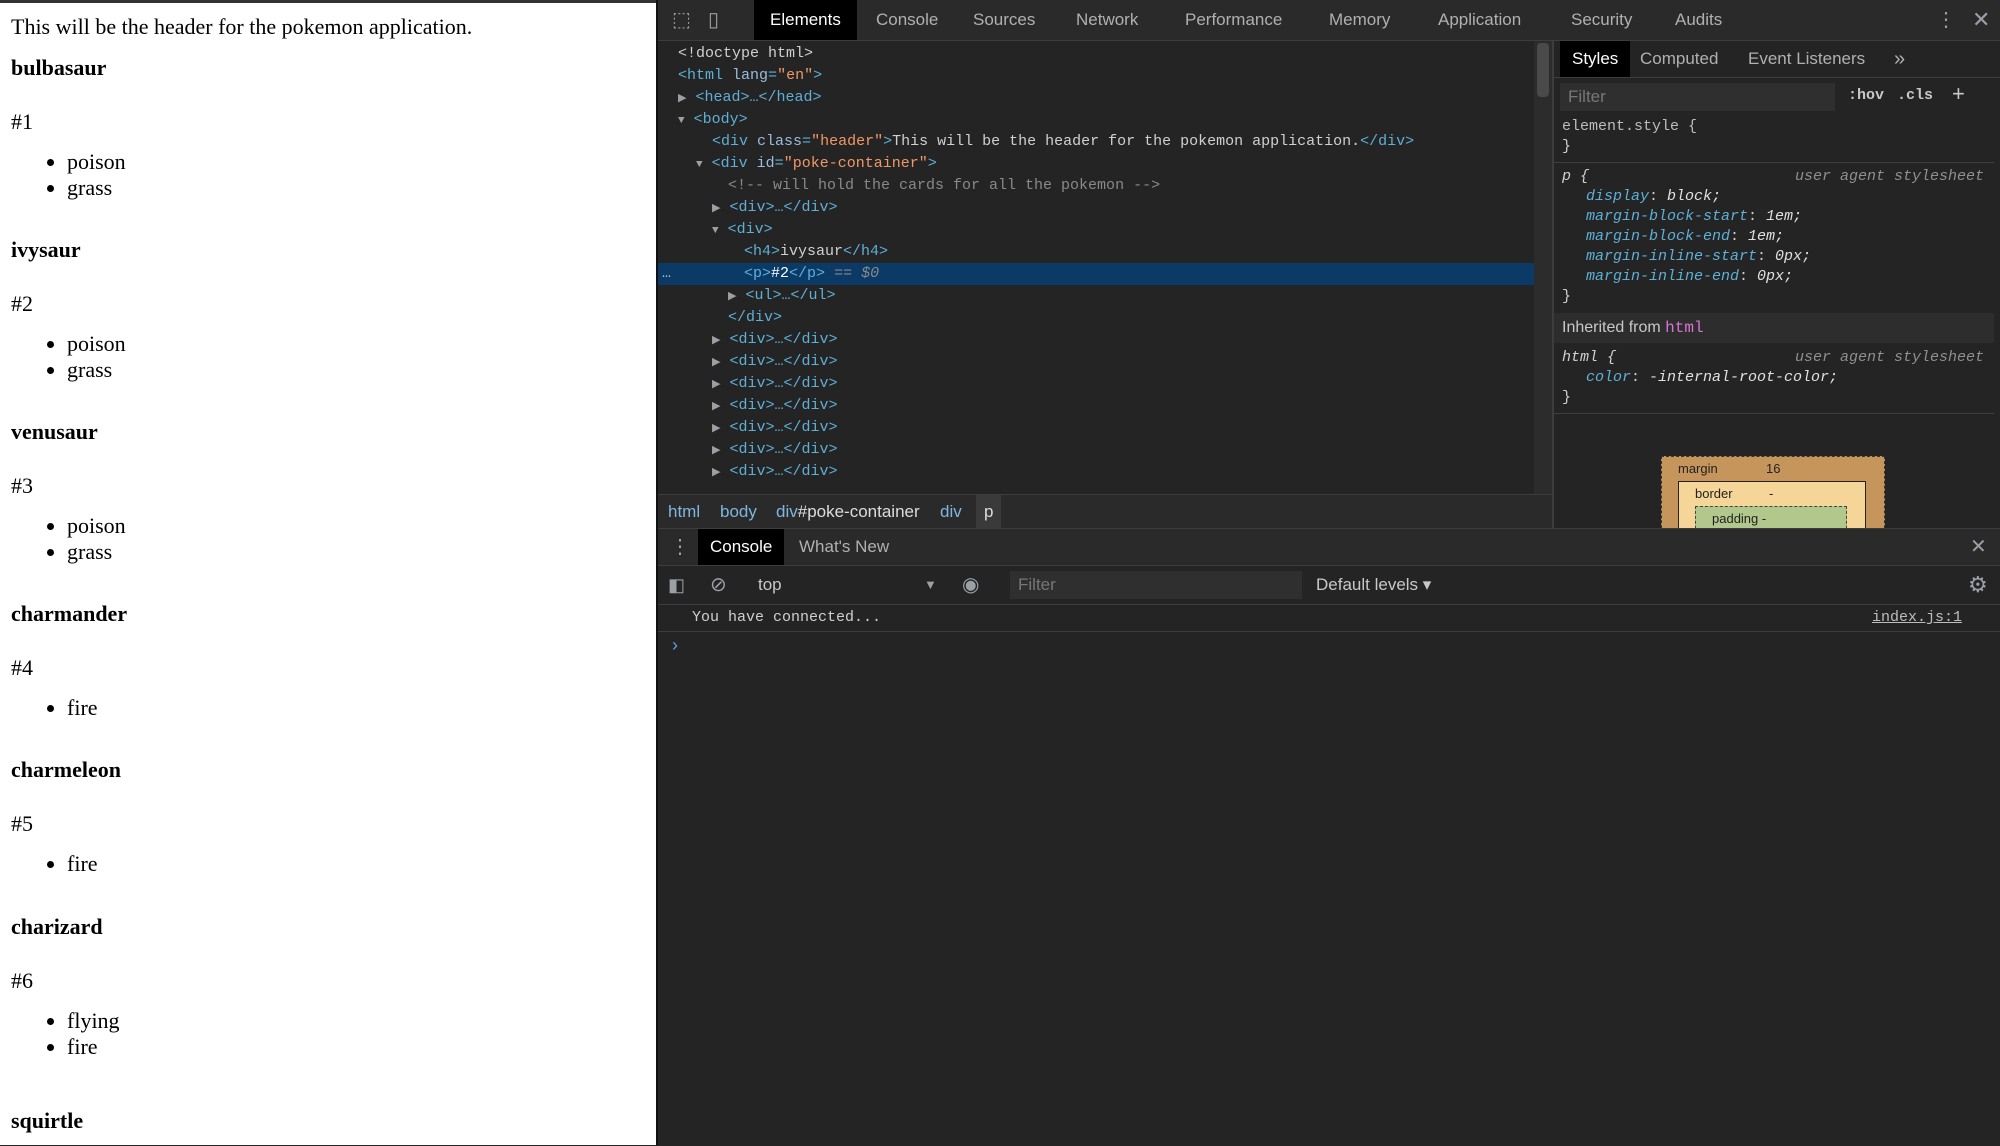  What do you see at coordinates (1233, 20) in the screenshot?
I see `tab-performance: Performance` at bounding box center [1233, 20].